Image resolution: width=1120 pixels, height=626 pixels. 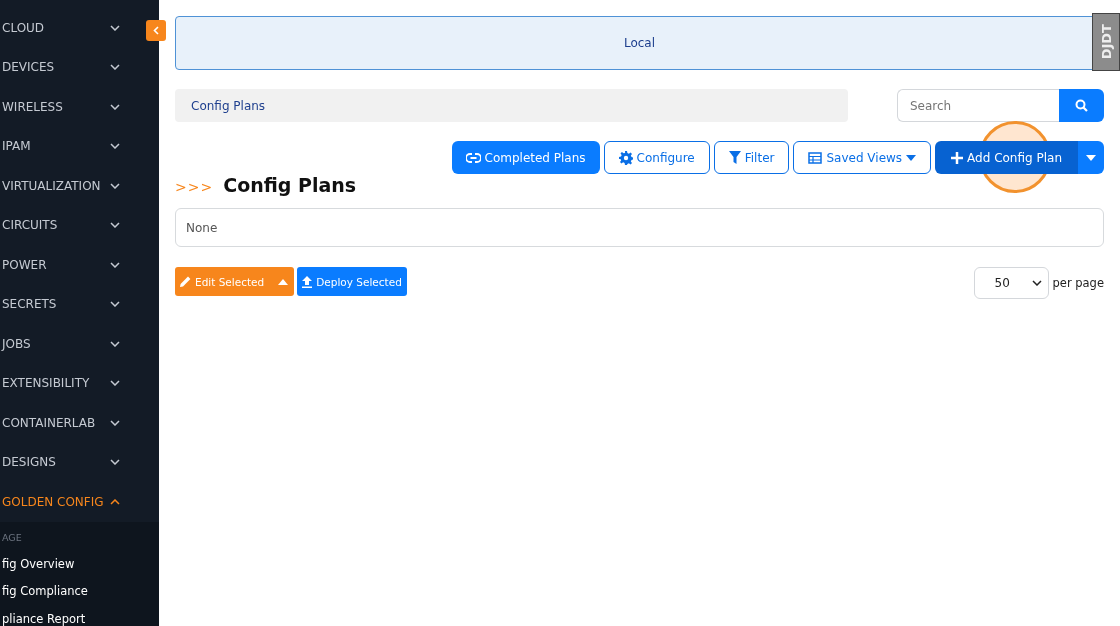 What do you see at coordinates (734, 157) in the screenshot?
I see `filter-icon` at bounding box center [734, 157].